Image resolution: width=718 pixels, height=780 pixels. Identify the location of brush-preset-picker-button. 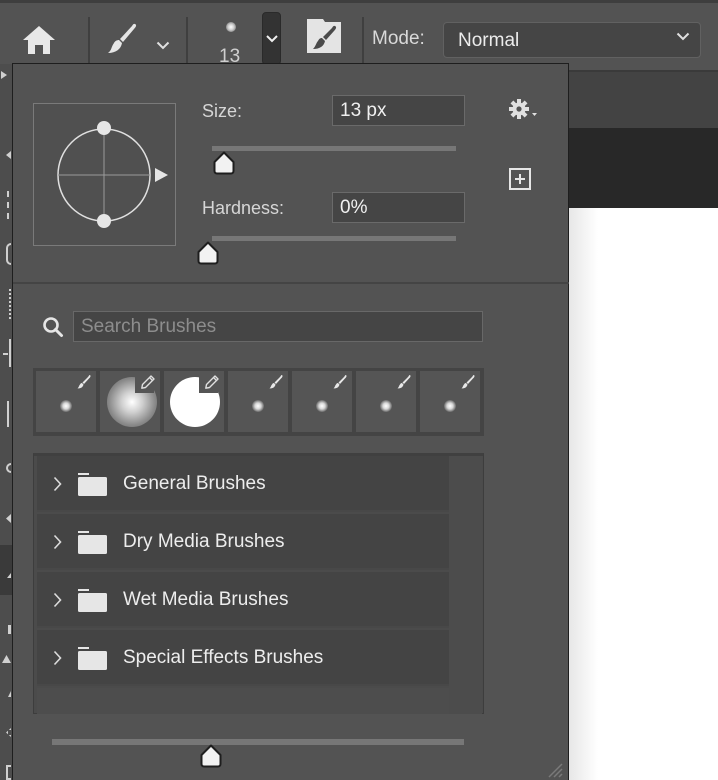
(271, 38).